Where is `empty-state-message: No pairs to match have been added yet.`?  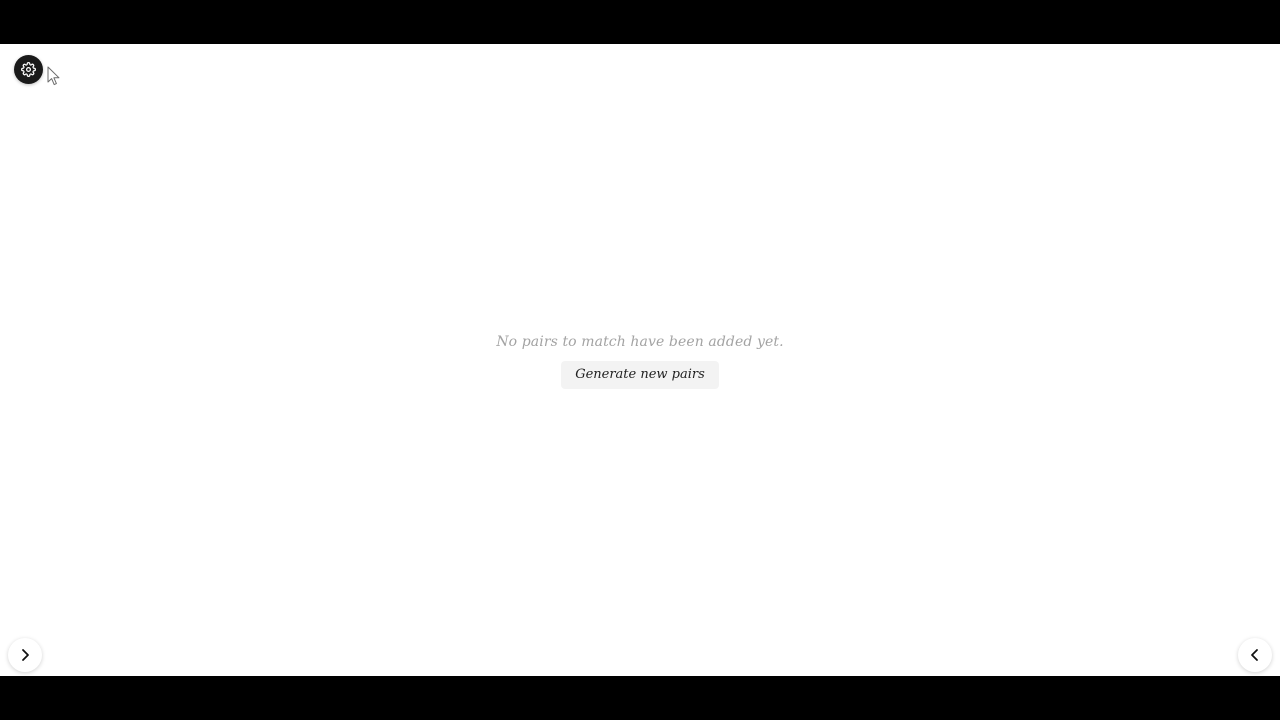 empty-state-message: No pairs to match have been added yet. is located at coordinates (640, 342).